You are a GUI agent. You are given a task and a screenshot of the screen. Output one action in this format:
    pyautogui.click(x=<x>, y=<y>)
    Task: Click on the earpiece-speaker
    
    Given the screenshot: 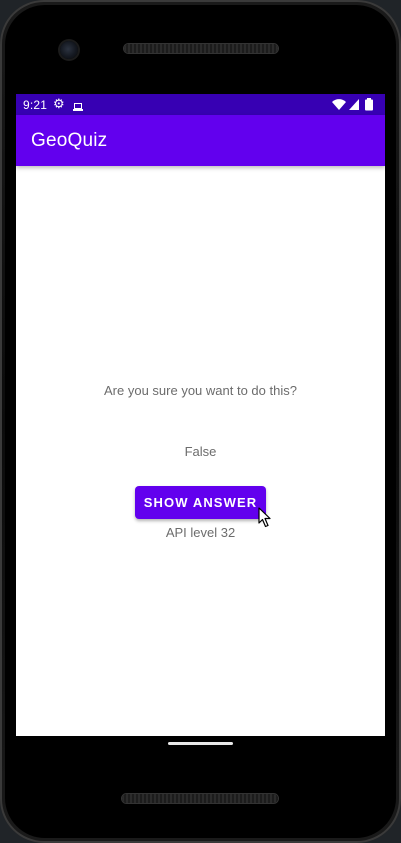 What is the action you would take?
    pyautogui.click(x=201, y=48)
    